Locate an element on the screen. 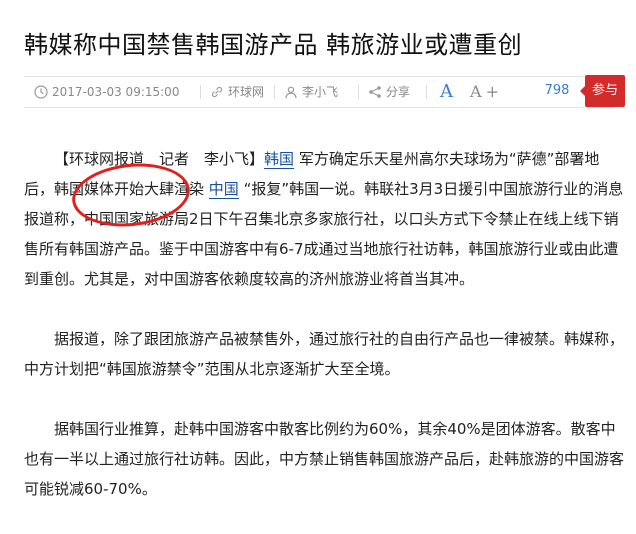 Image resolution: width=636 pixels, height=534 pixels. share-button: 分享 is located at coordinates (389, 92).